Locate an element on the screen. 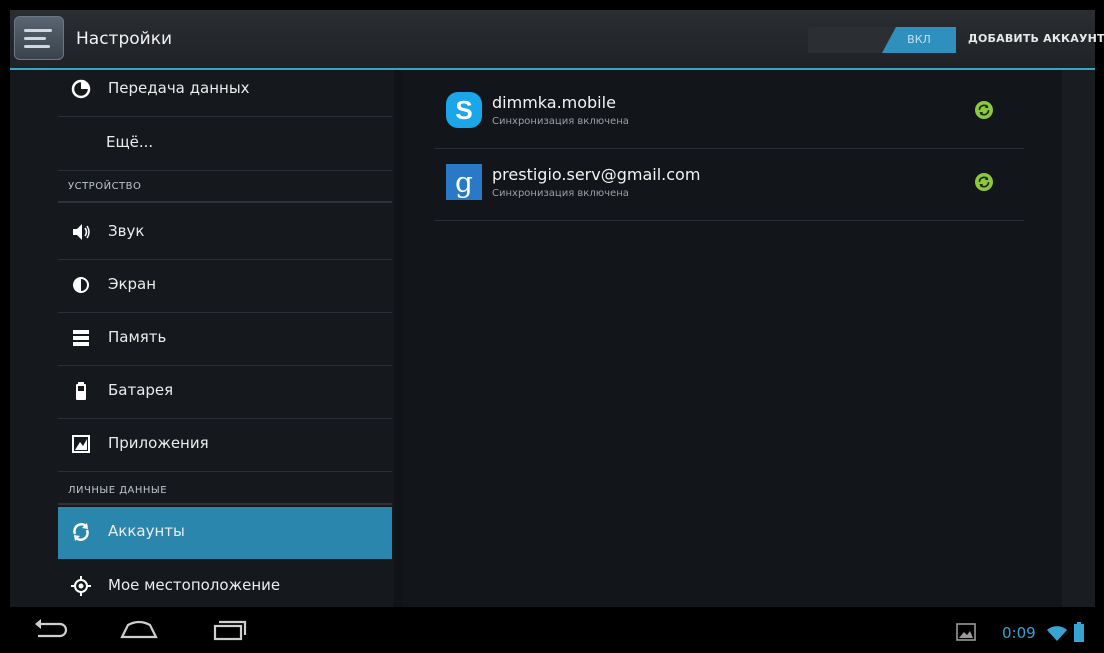 The height and width of the screenshot is (653, 1104). account-row: S dimmka.mobile Синхронизация включена is located at coordinates (729, 113).